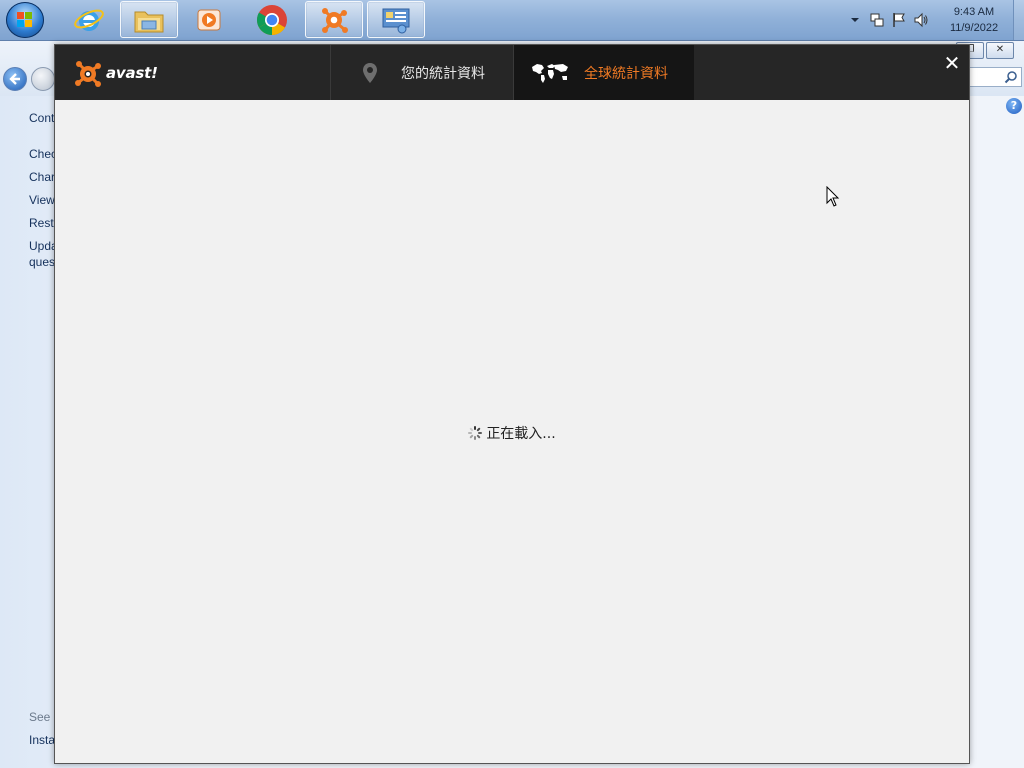 The width and height of the screenshot is (1024, 768). I want to click on avast-logo: avast!, so click(115, 73).